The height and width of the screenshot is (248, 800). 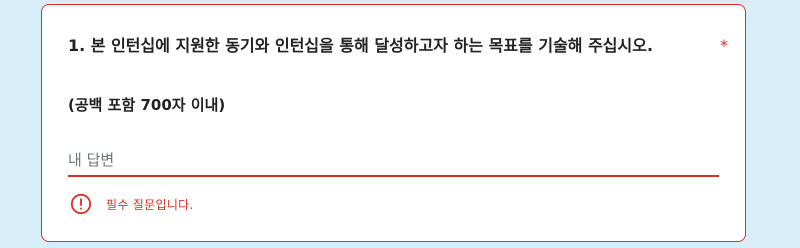 I want to click on error-circle-icon, so click(x=81, y=204).